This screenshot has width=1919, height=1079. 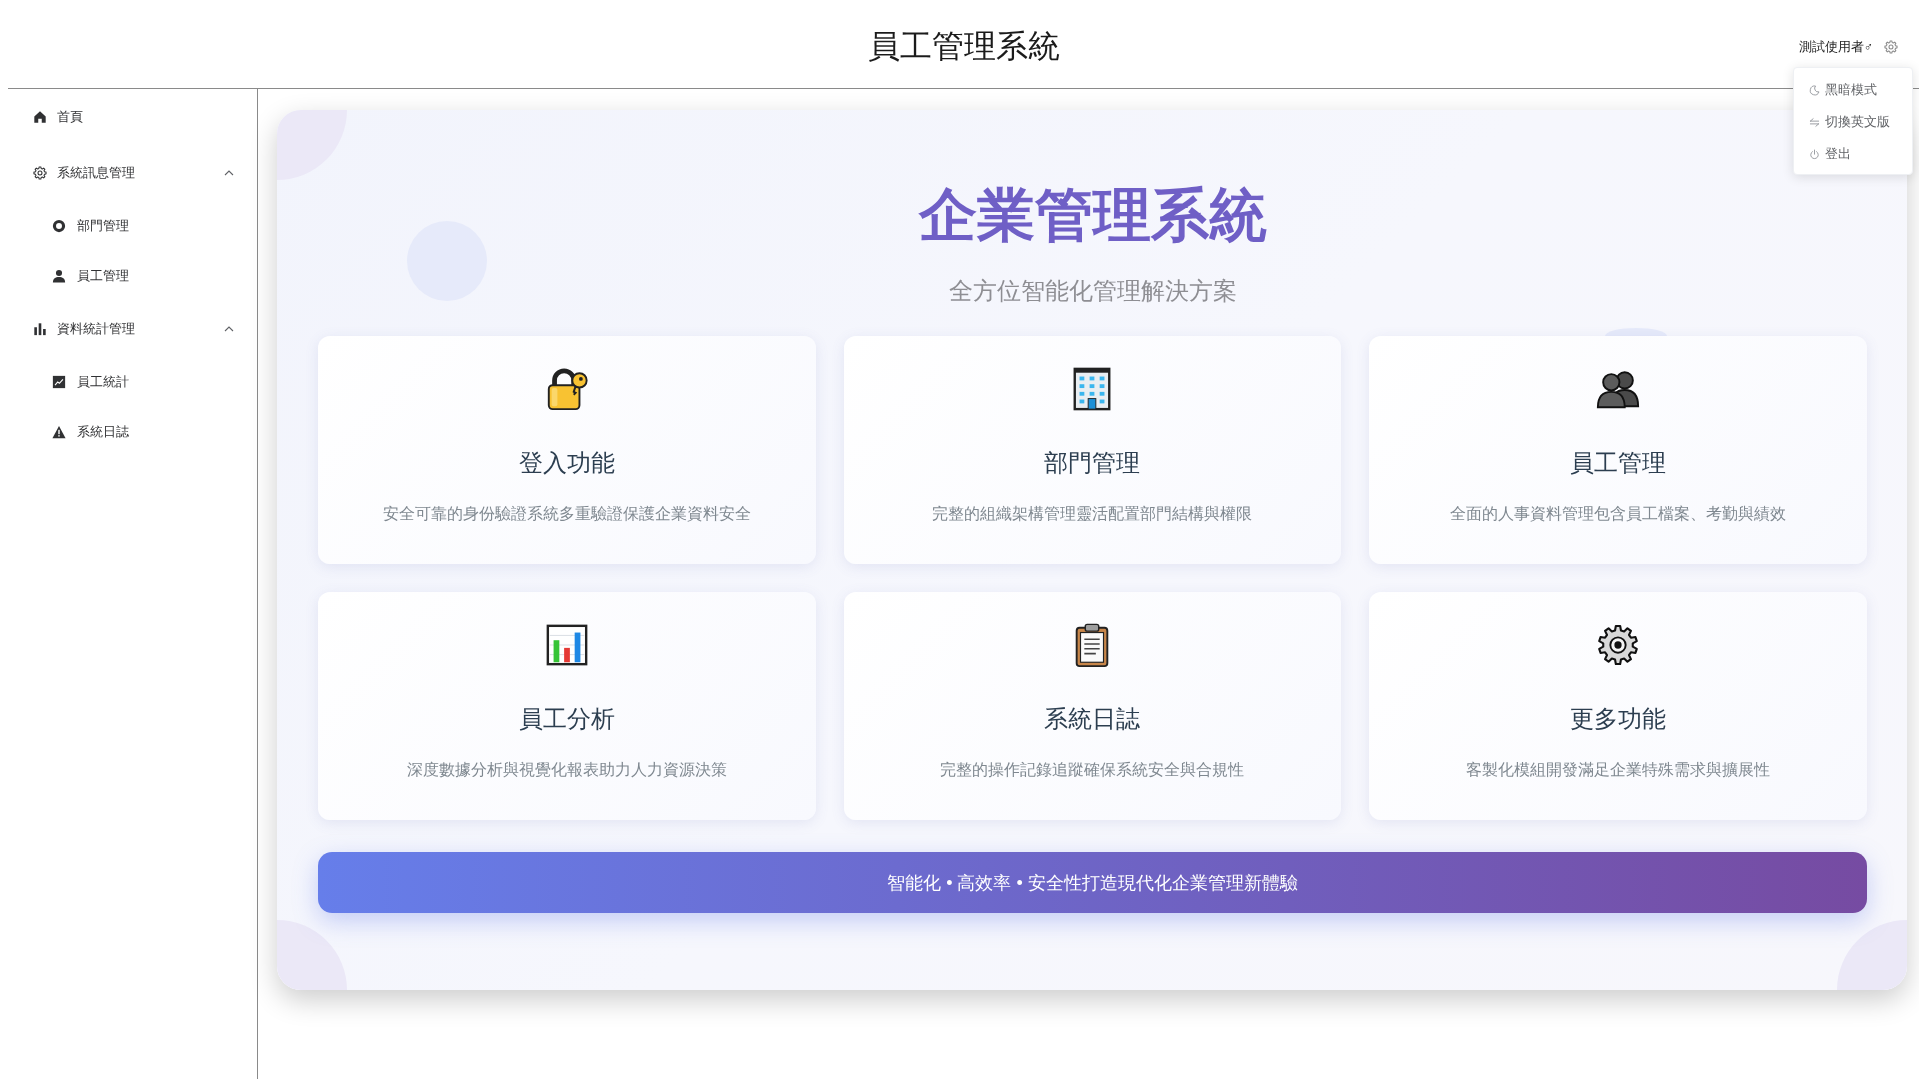 What do you see at coordinates (566, 770) in the screenshot?
I see `card-description: 深度數據分析與視覺化報表助力人力資源決策` at bounding box center [566, 770].